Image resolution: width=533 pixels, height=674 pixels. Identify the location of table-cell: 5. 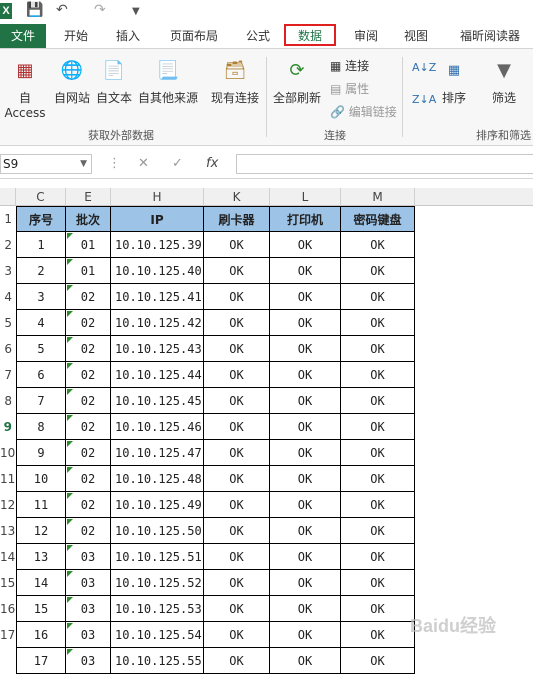
(41, 349).